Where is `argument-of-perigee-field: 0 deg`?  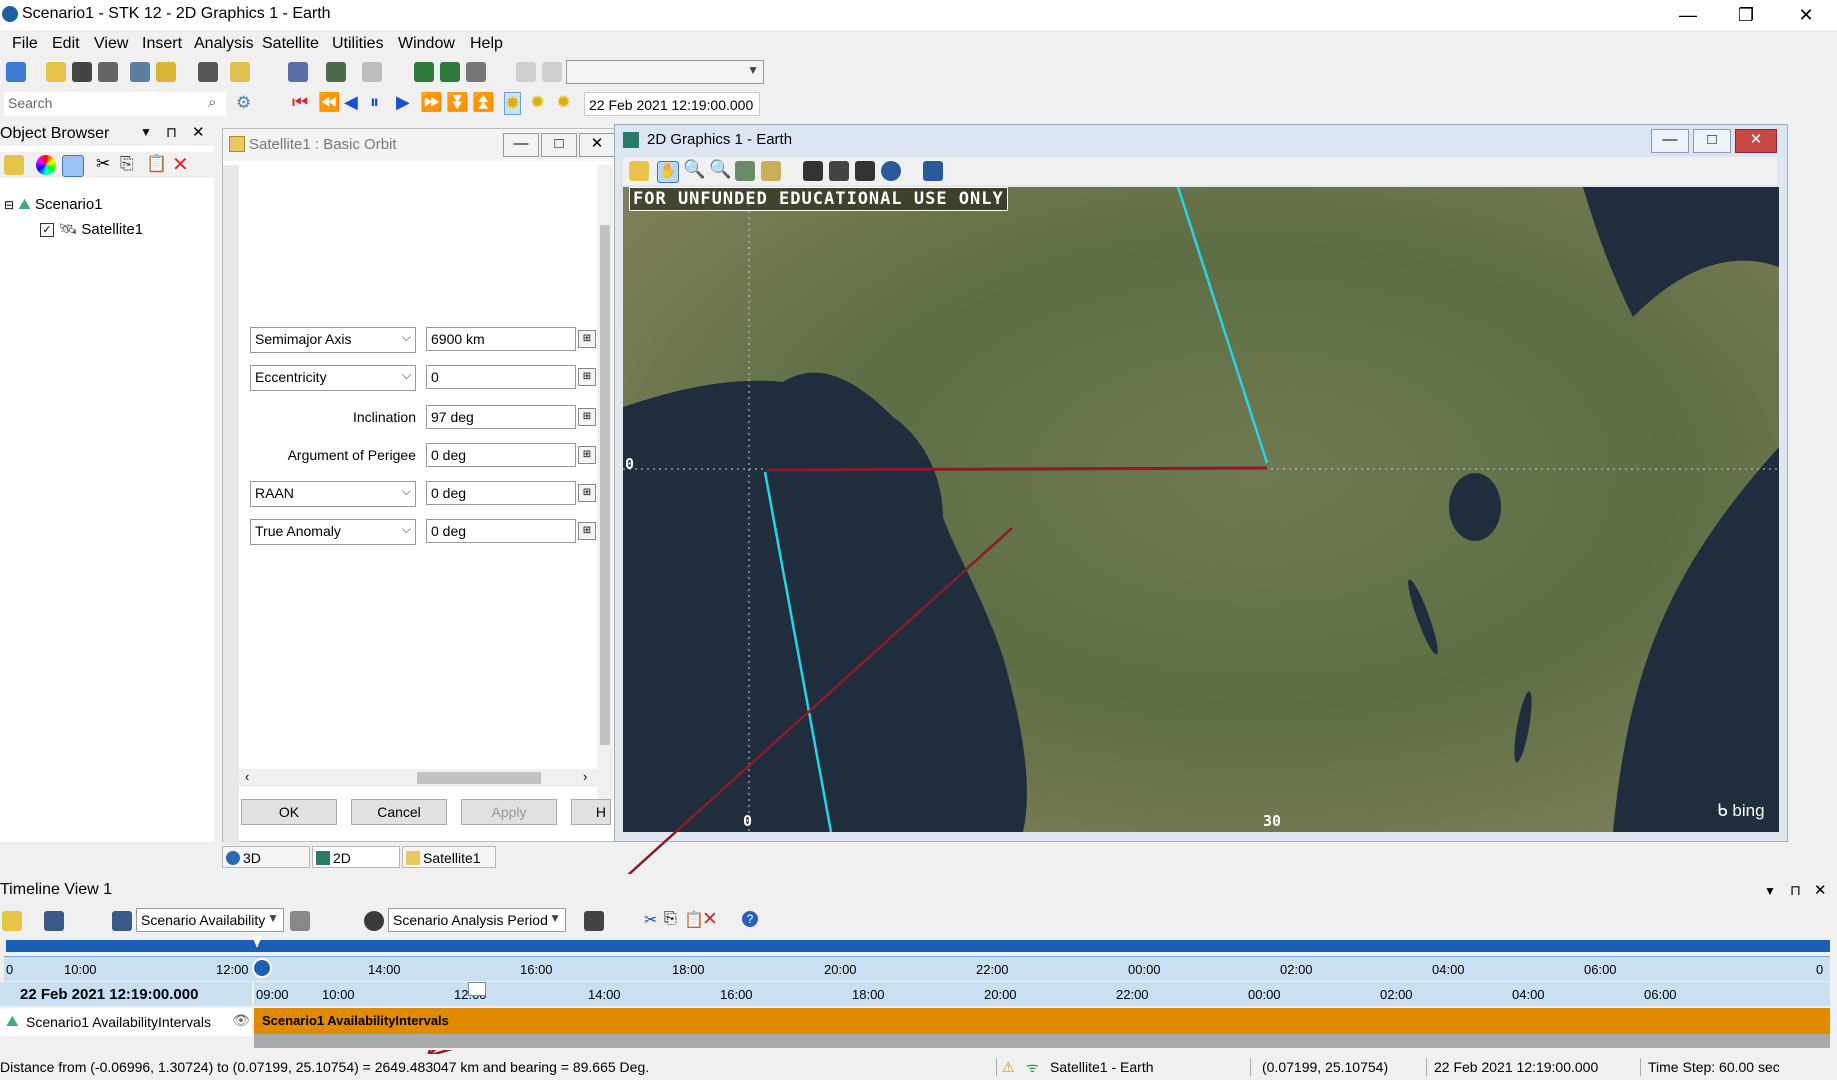
argument-of-perigee-field: 0 deg is located at coordinates (501, 455).